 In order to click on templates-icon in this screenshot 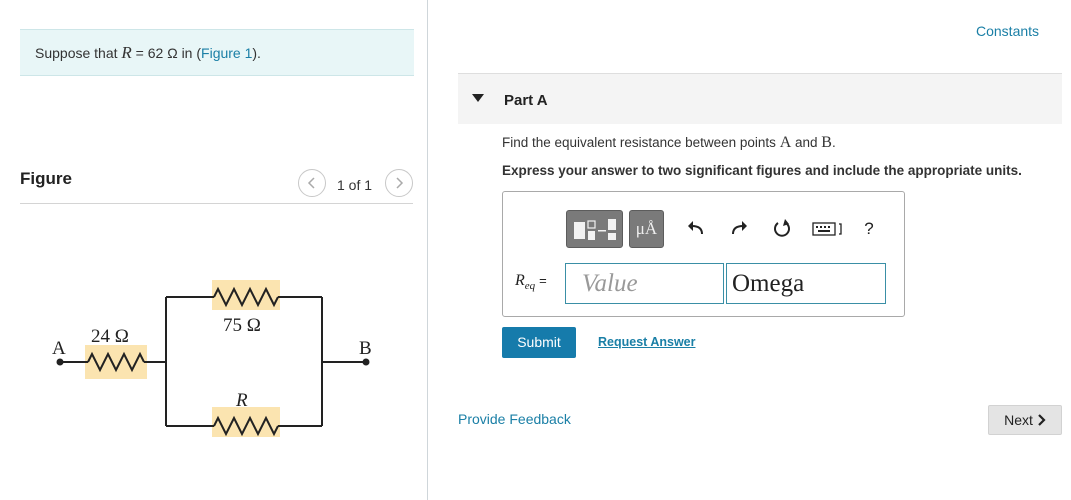, I will do `click(595, 229)`.